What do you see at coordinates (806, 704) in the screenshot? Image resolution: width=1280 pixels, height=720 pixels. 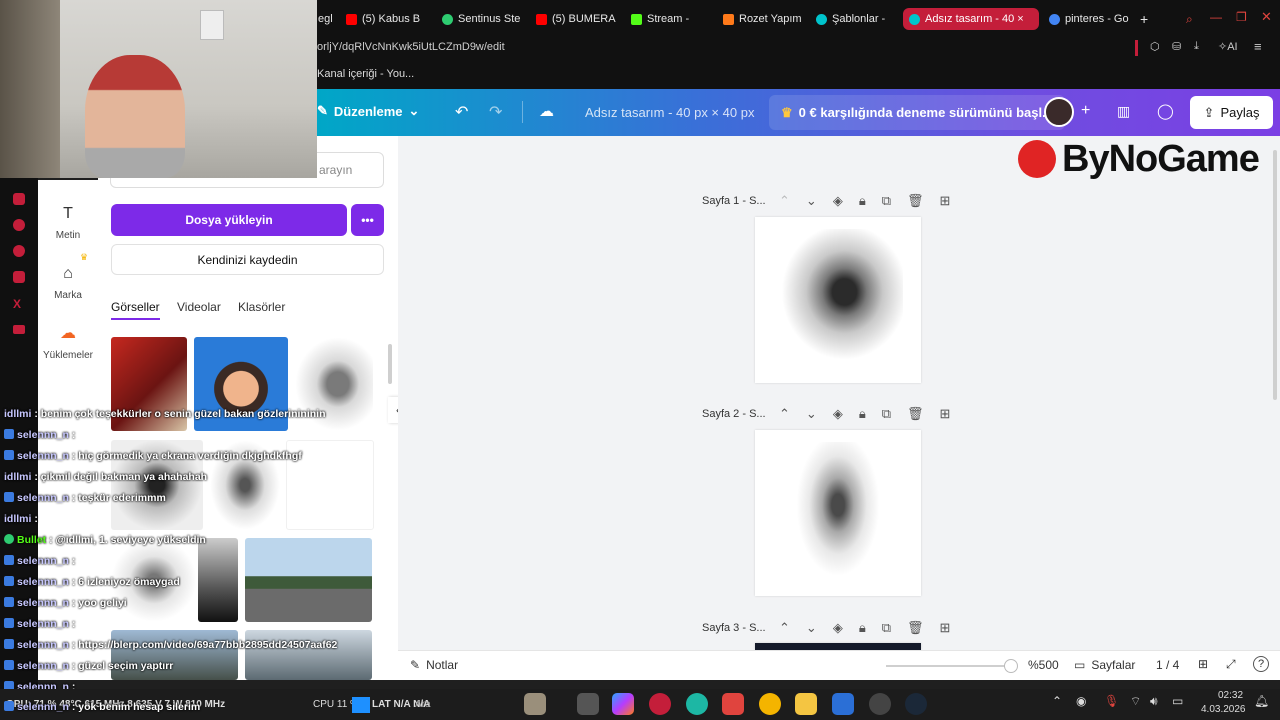 I see `file-explorer-icon` at bounding box center [806, 704].